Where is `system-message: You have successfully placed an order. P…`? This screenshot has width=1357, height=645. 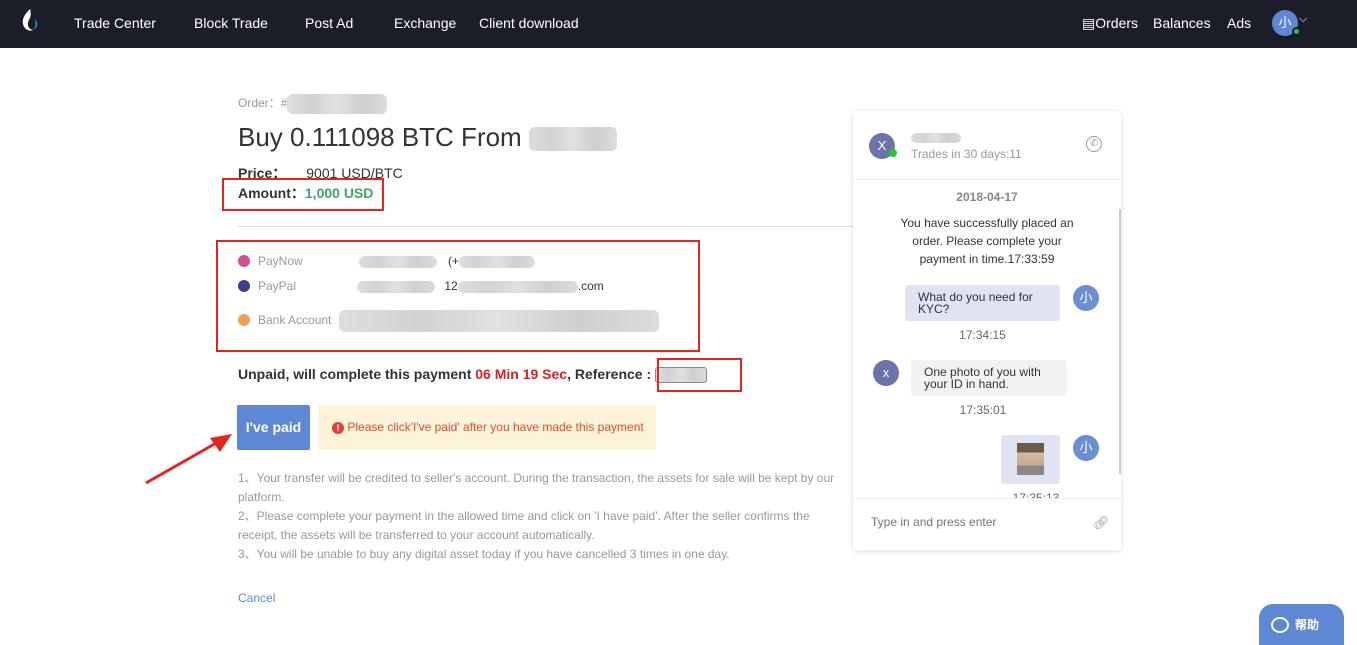 system-message: You have successfully placed an order. P… is located at coordinates (987, 241).